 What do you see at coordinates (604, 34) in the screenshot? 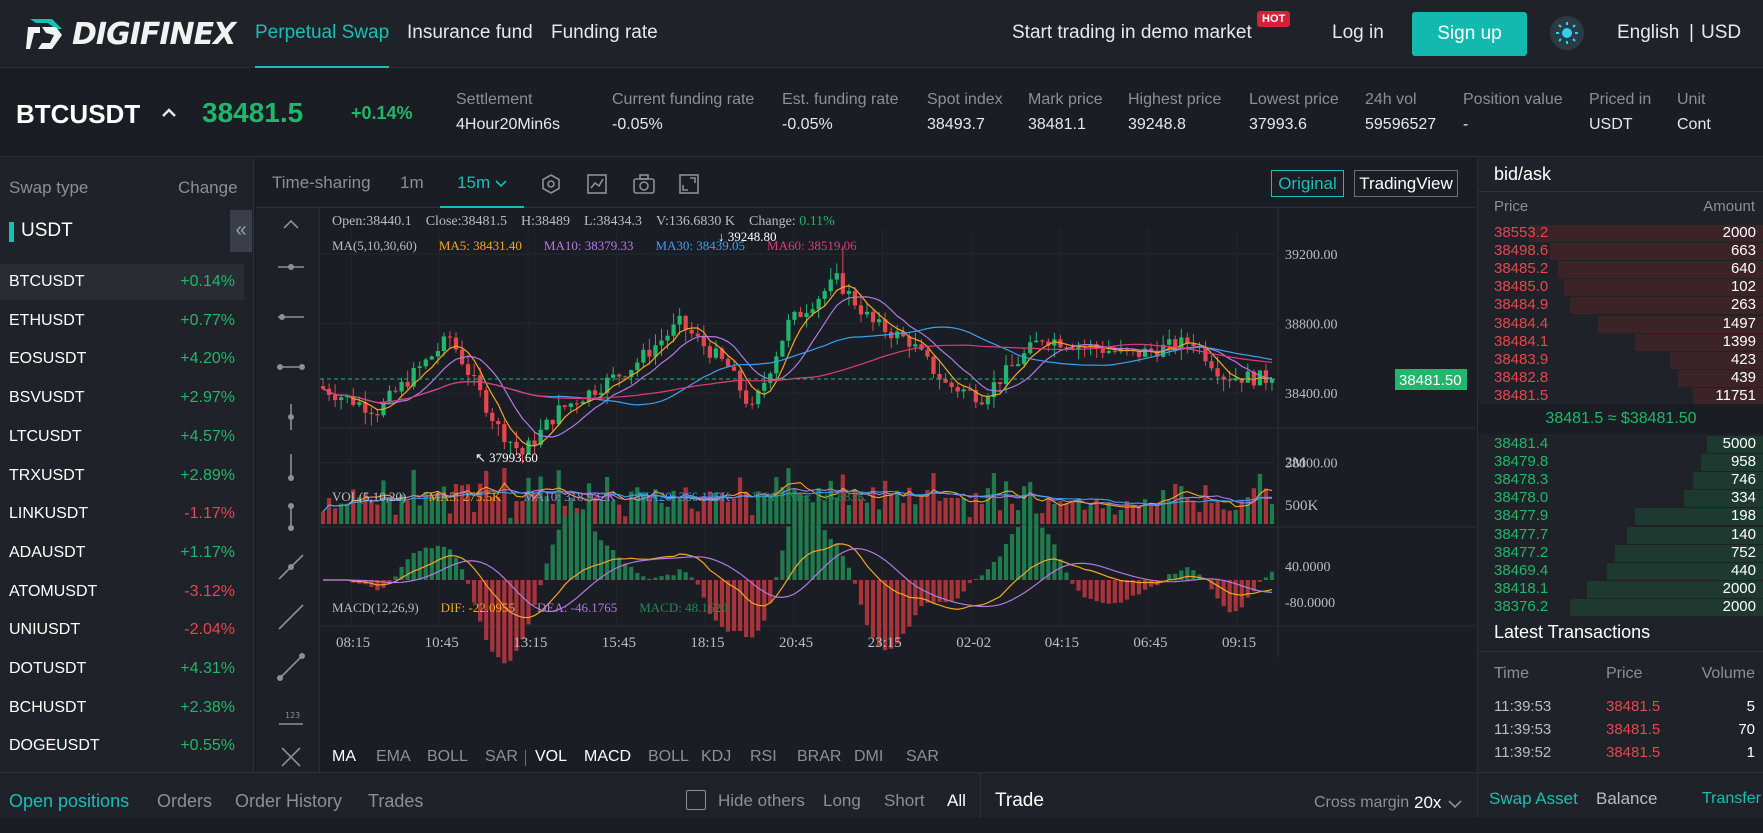
I see `nav-funding-rate: Funding rate` at bounding box center [604, 34].